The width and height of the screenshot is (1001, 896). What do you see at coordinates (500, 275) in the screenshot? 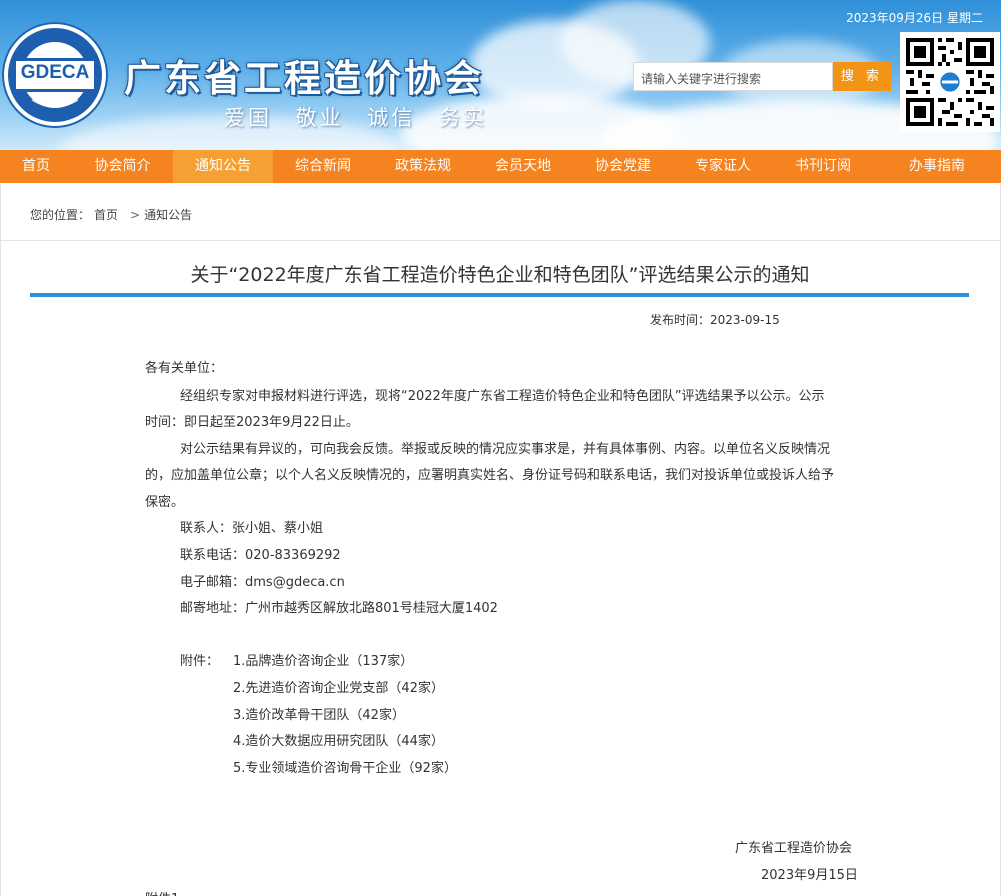
I see `article-title: 关于“2022年度广东省工程造价特色企业和特色团队”评选结果公示的通知` at bounding box center [500, 275].